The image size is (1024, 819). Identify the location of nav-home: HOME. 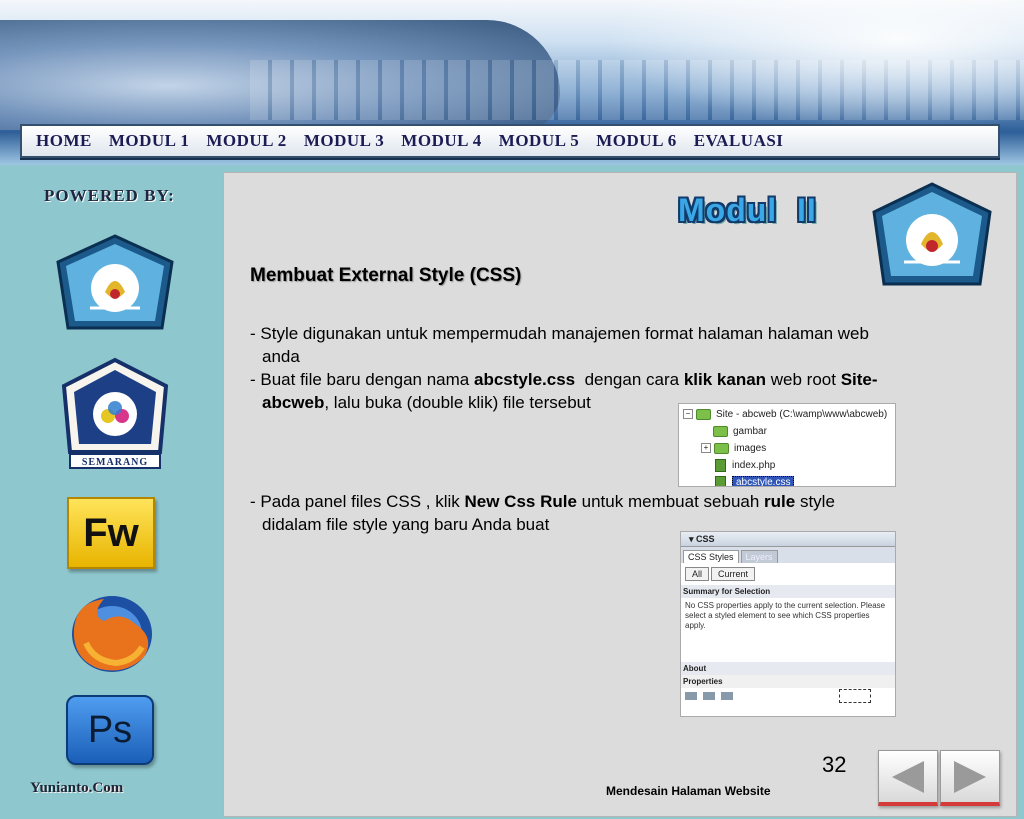
(64, 141).